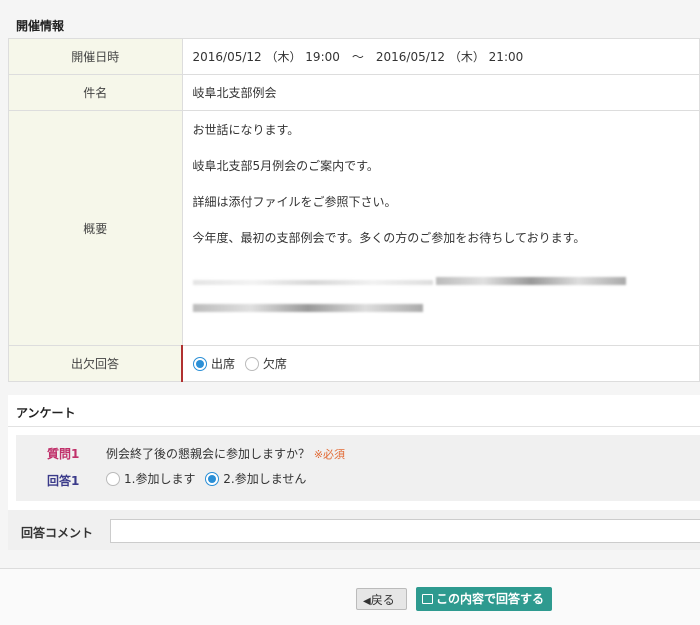 This screenshot has height=625, width=700. I want to click on overview-line: 今年度、最初の支部例会です。多くの方のご参加をお待ちしております。, so click(389, 238).